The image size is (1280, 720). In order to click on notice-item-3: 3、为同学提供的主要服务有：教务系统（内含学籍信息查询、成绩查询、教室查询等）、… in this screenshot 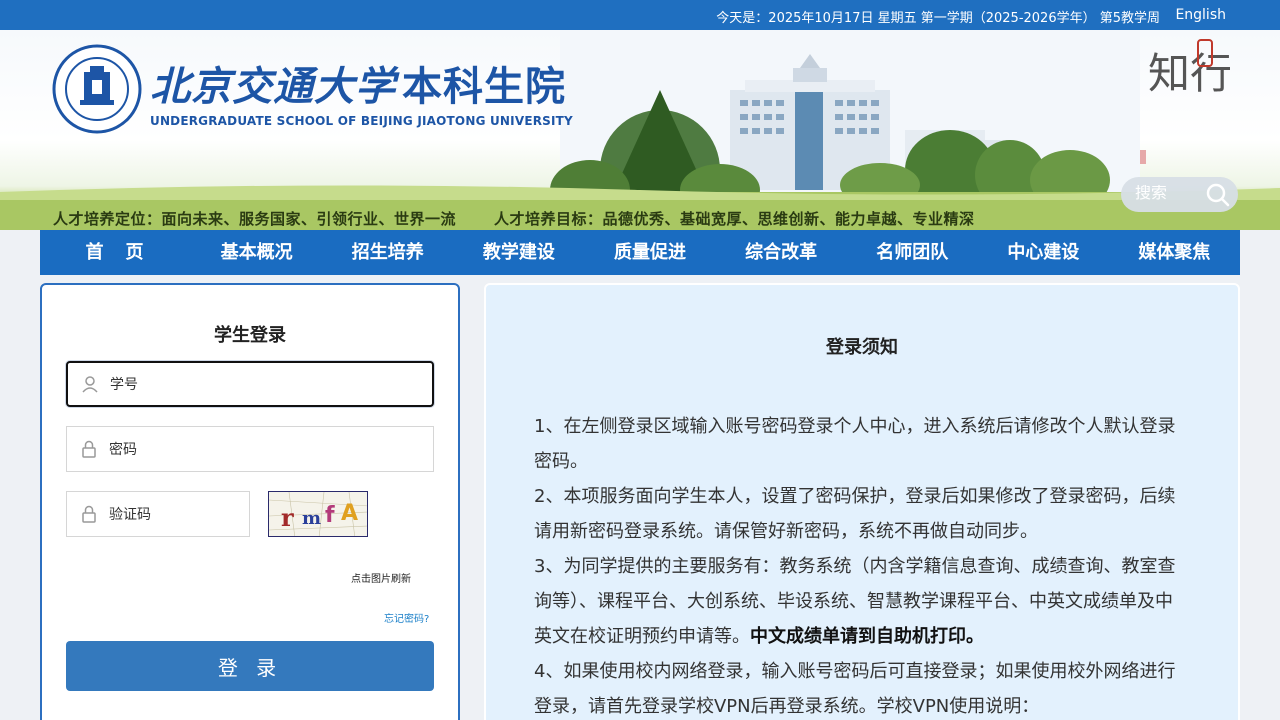, I will do `click(860, 601)`.